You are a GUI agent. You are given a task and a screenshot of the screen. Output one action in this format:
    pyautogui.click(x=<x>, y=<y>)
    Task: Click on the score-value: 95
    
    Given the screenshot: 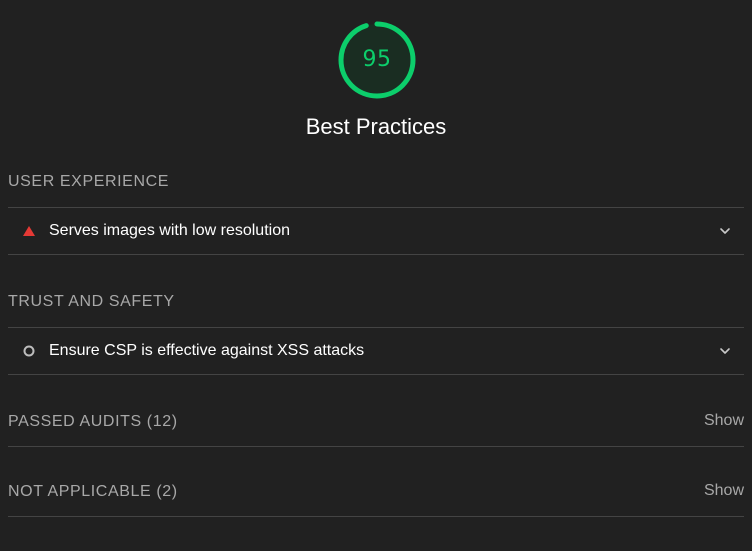 What is the action you would take?
    pyautogui.click(x=377, y=59)
    